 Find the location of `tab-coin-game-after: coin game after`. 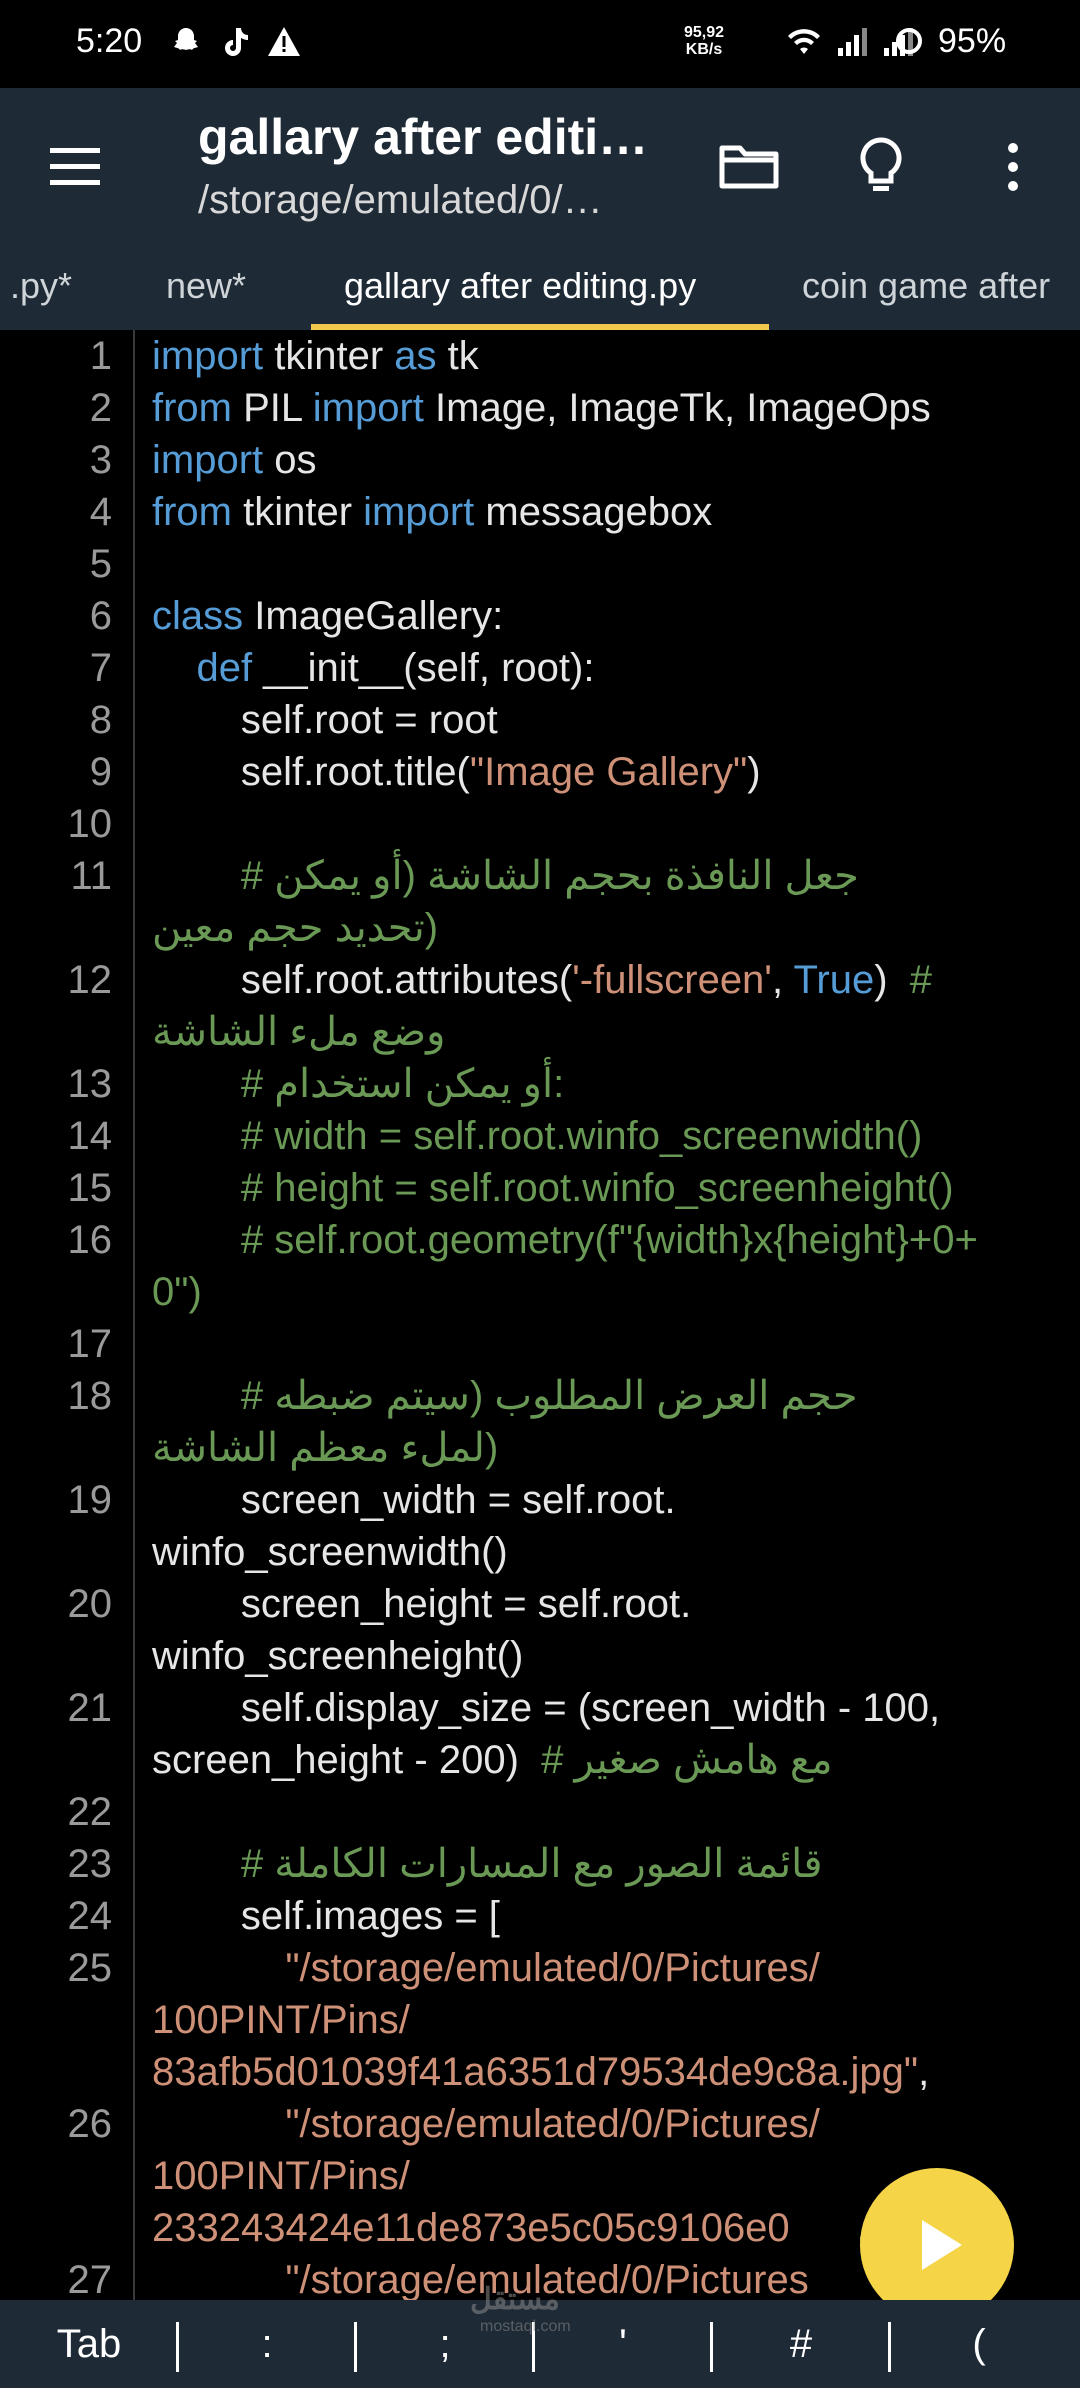

tab-coin-game-after: coin game after is located at coordinates (926, 286).